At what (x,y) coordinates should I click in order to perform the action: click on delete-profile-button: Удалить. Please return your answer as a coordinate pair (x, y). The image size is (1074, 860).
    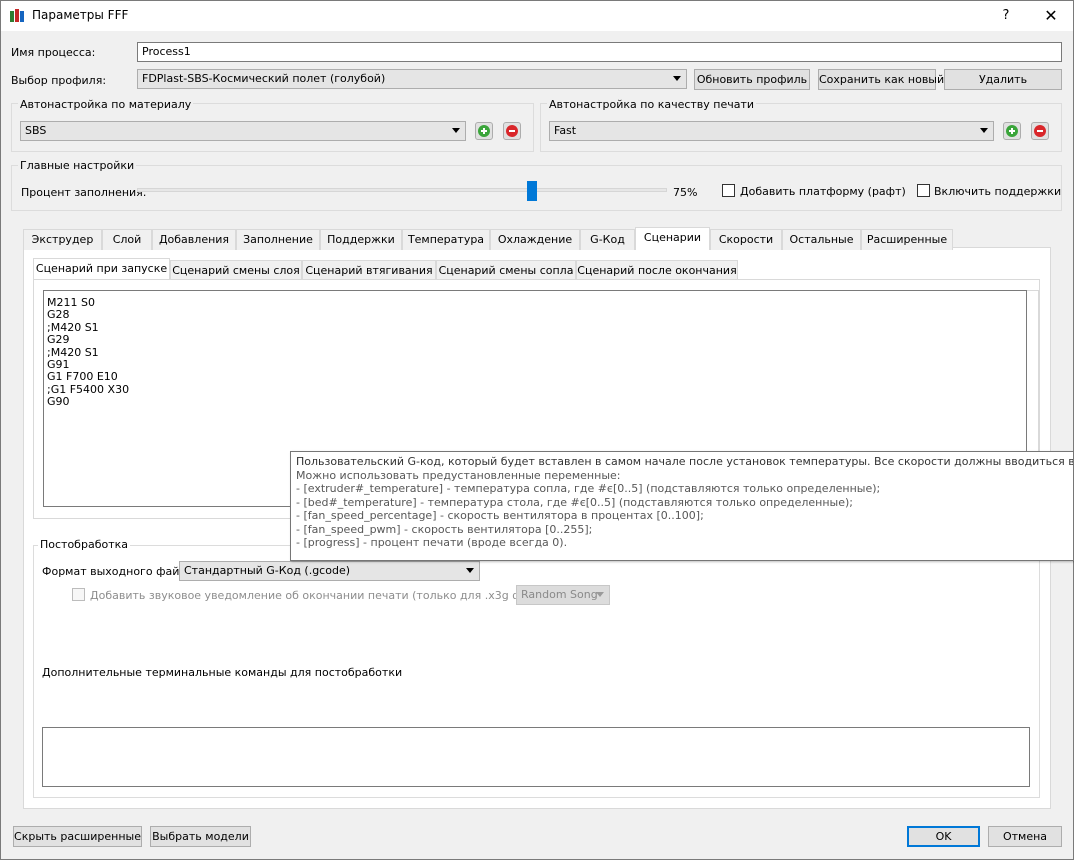
    Looking at the image, I should click on (1003, 79).